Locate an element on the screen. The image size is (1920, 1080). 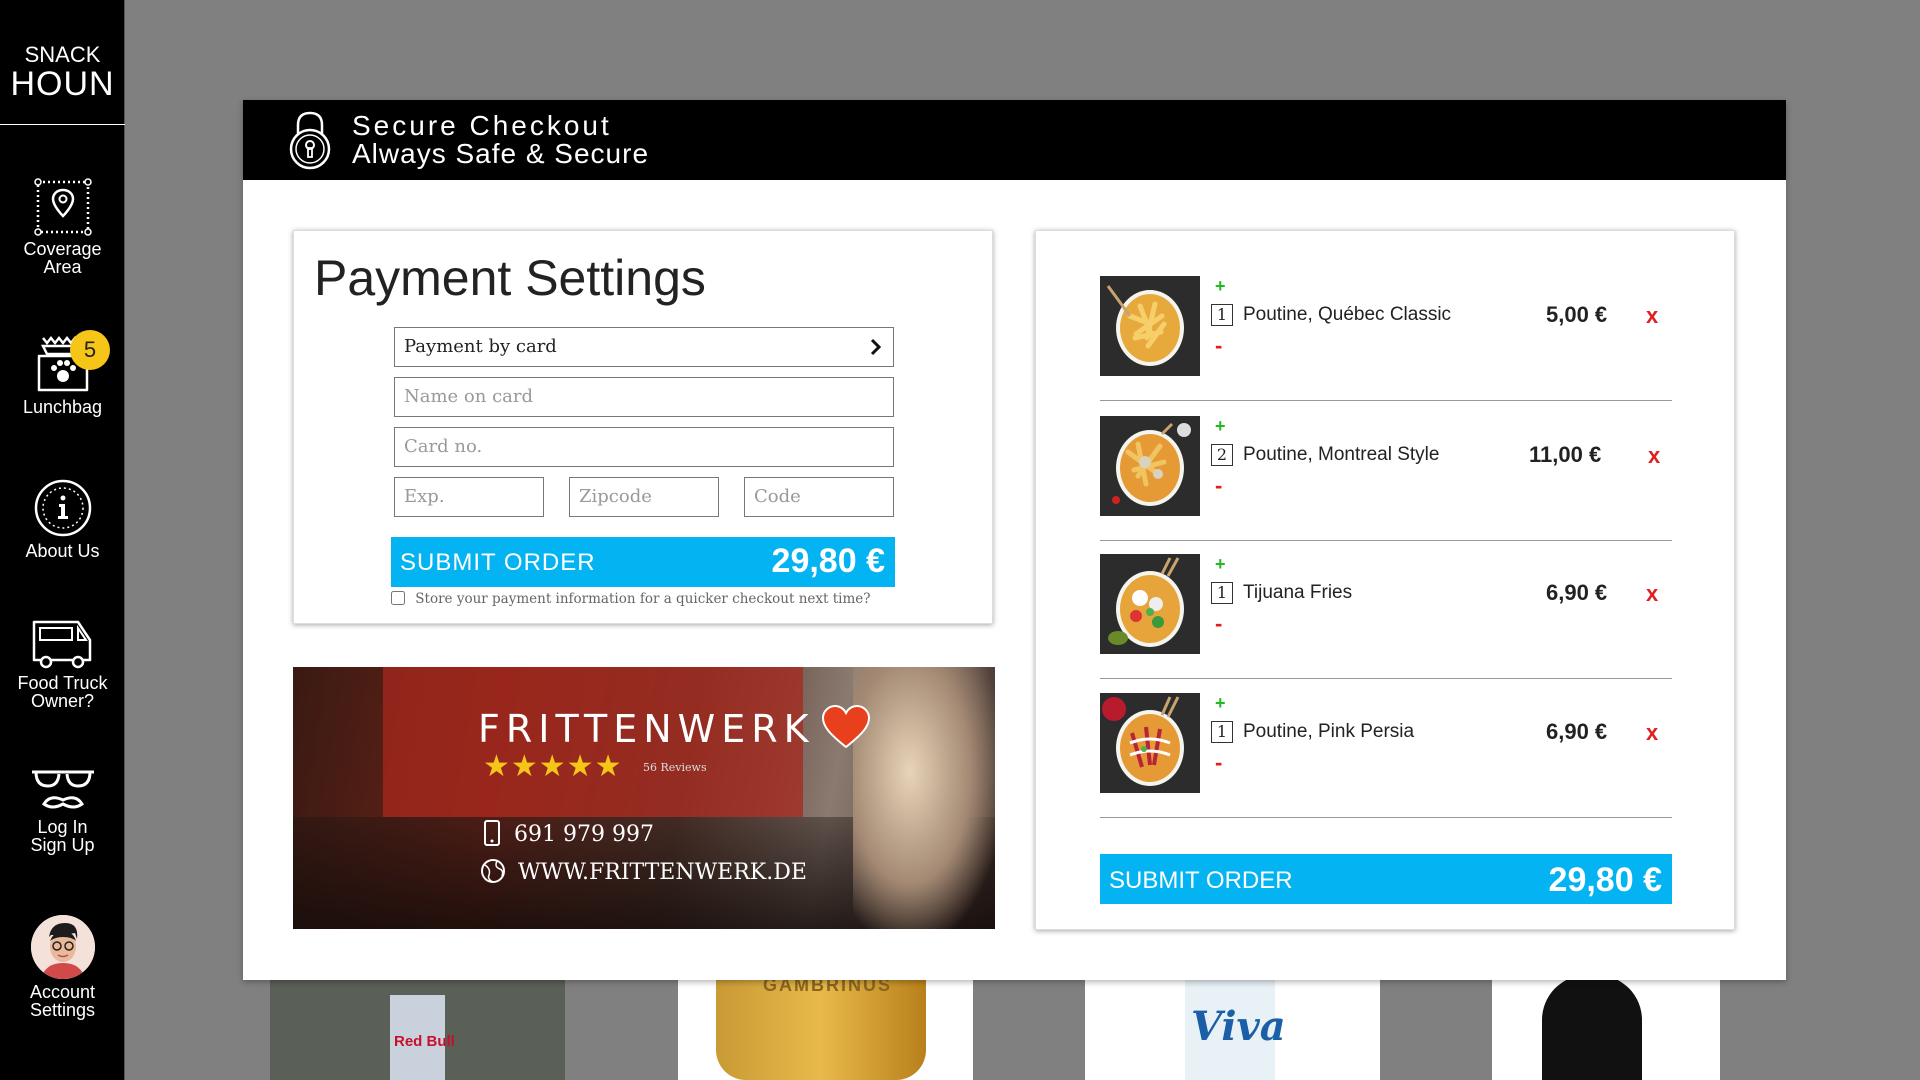
checkout-title: Secure Checkout is located at coordinates (482, 125).